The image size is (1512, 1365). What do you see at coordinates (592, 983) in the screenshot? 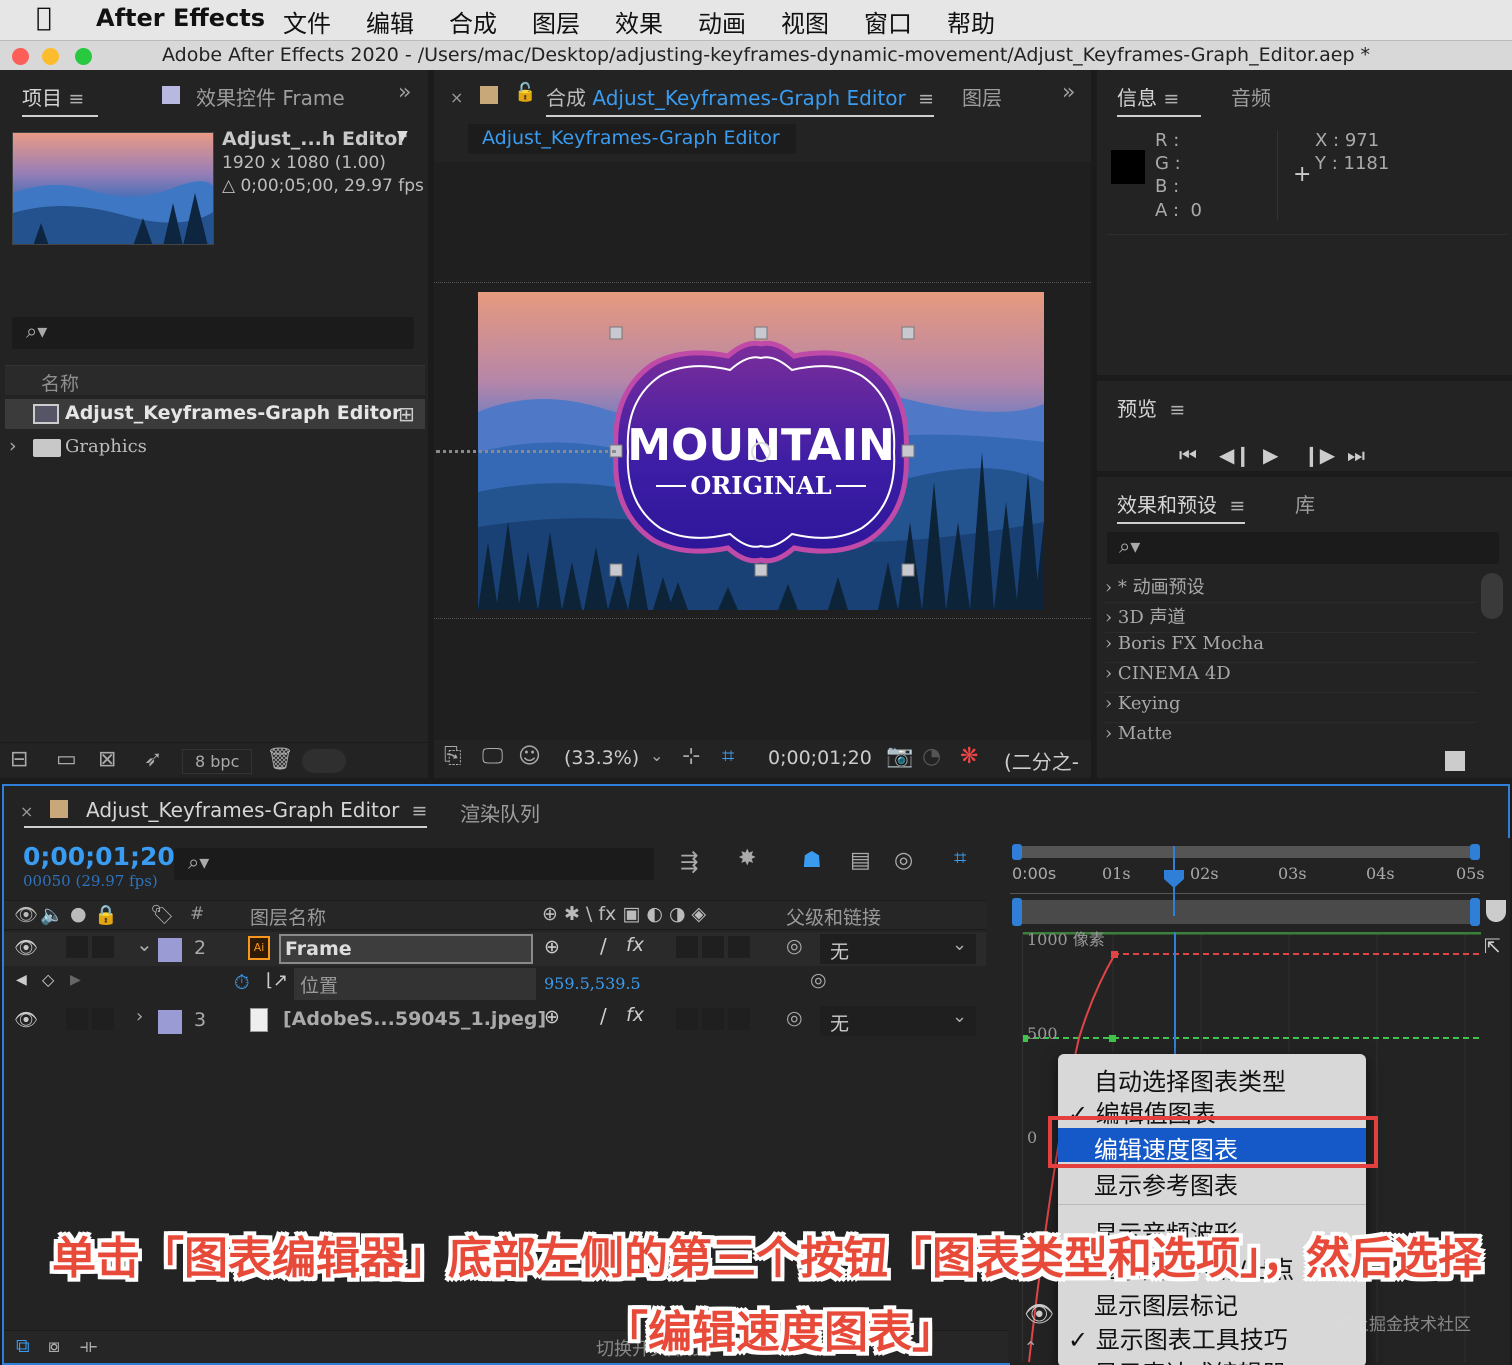
I see `position-value: 959.5,539.5` at bounding box center [592, 983].